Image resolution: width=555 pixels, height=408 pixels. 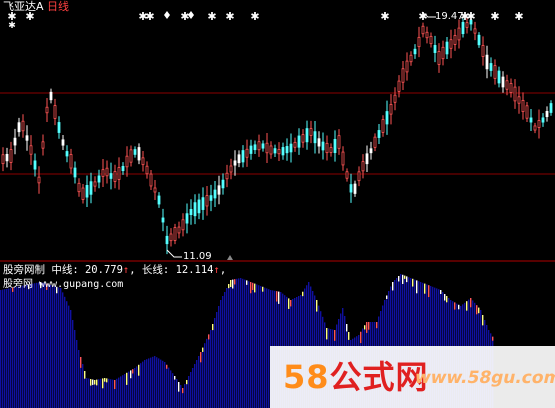 What do you see at coordinates (379, 377) in the screenshot?
I see `watermark-chinese: 公式网` at bounding box center [379, 377].